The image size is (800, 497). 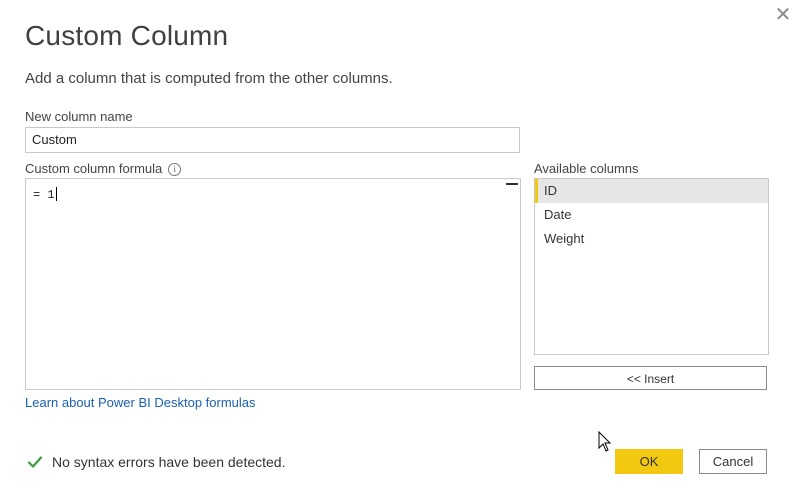 I want to click on learn-formulas-link: Learn about Power BI Desktop formulas, so click(x=140, y=402).